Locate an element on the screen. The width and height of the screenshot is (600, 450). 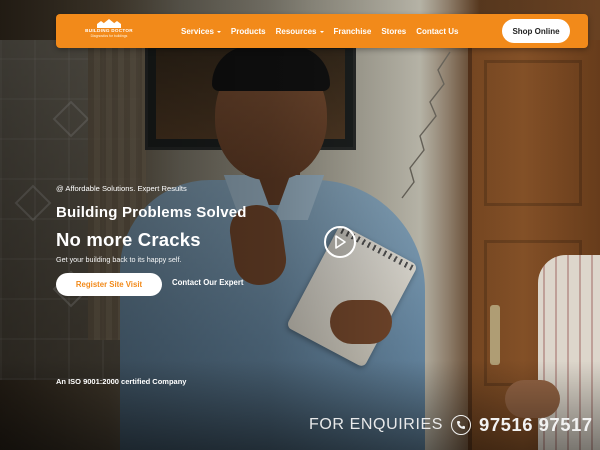
nav-item-label: Stores is located at coordinates (394, 31).